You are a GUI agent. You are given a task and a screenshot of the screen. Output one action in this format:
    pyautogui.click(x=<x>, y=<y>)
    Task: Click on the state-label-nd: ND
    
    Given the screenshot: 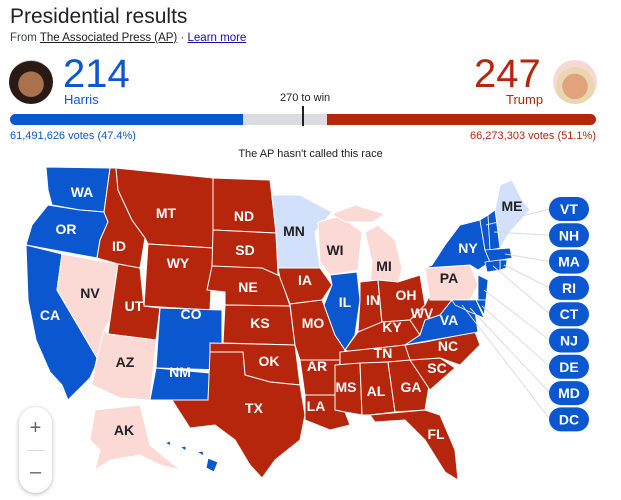 What is the action you would take?
    pyautogui.click(x=244, y=216)
    